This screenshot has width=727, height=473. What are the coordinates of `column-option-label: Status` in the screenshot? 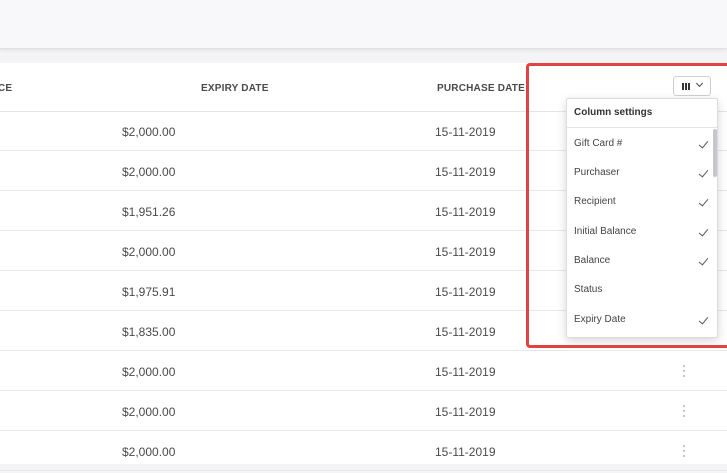 It's located at (588, 289).